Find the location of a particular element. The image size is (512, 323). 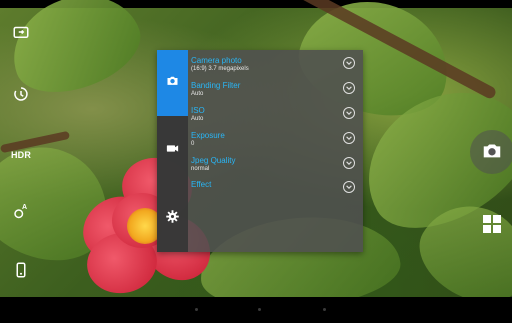

gallery-button is located at coordinates (492, 224).